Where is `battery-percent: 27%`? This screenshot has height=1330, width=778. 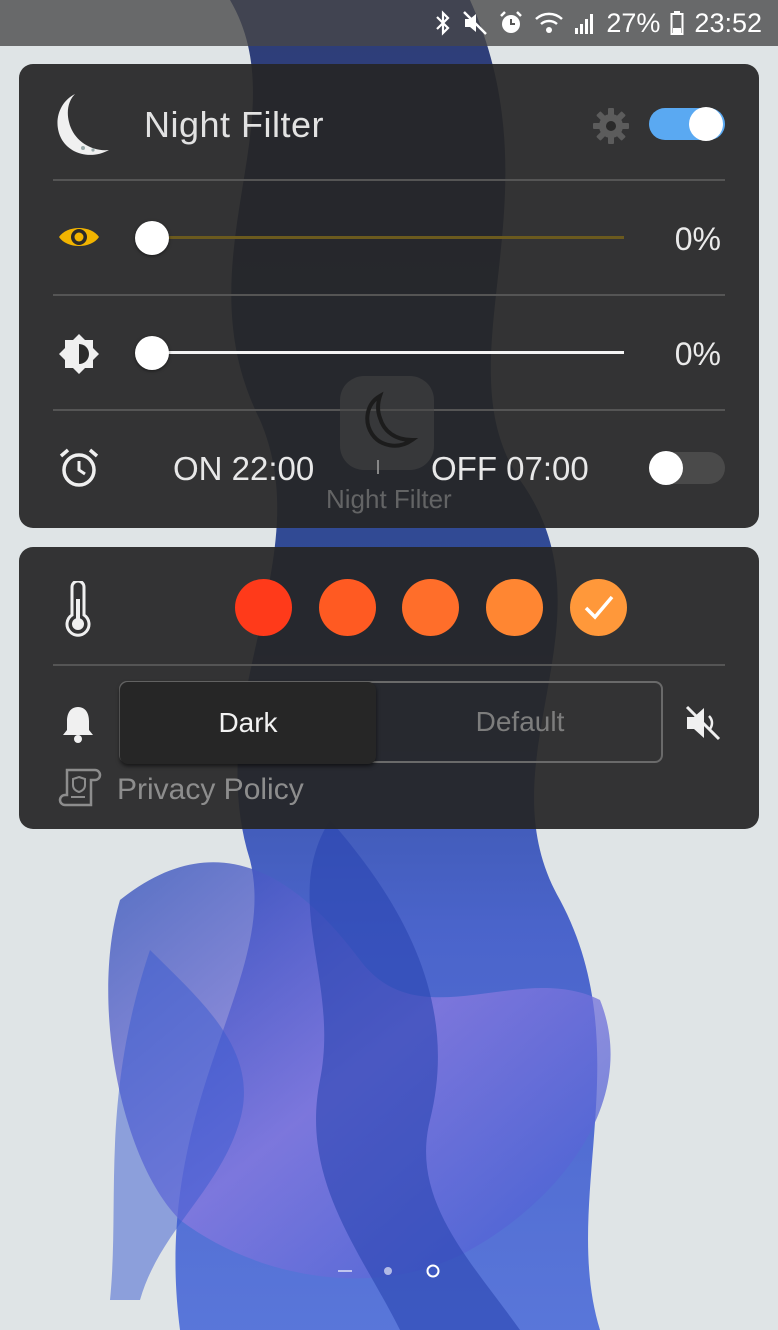 battery-percent: 27% is located at coordinates (633, 22).